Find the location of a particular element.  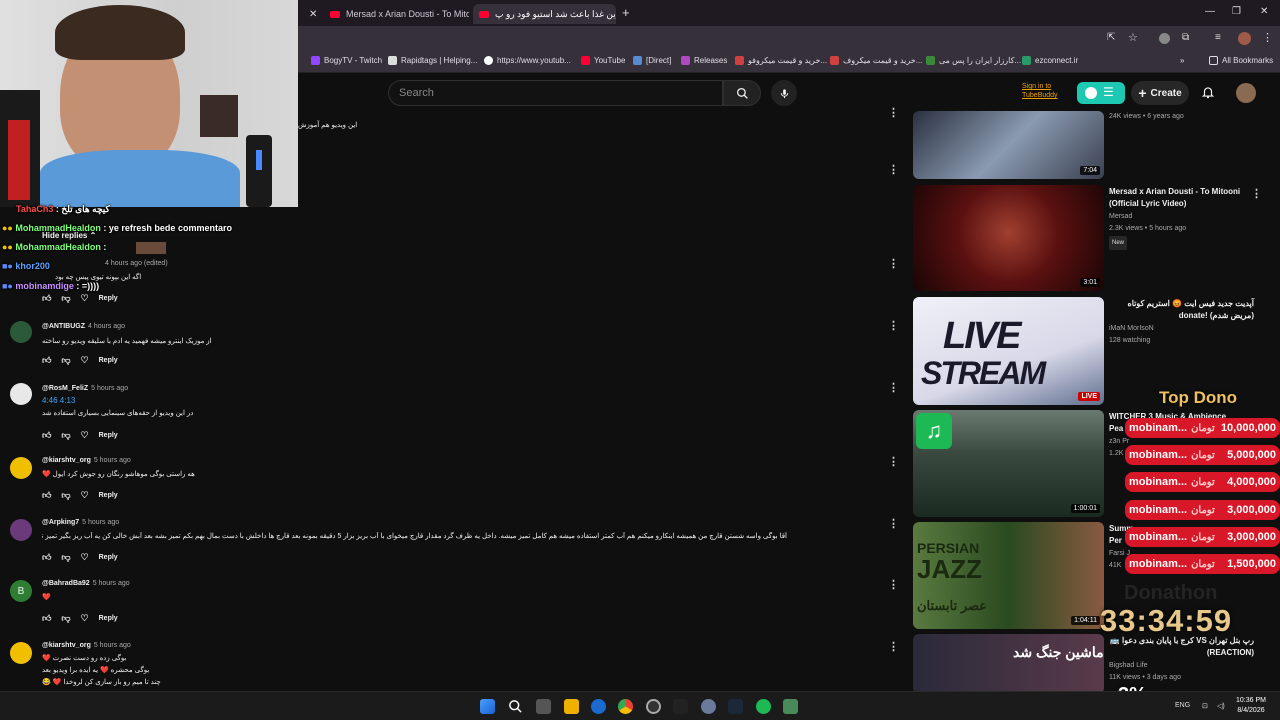

timestamp-links: 4:46 4:13 is located at coordinates (58, 400).